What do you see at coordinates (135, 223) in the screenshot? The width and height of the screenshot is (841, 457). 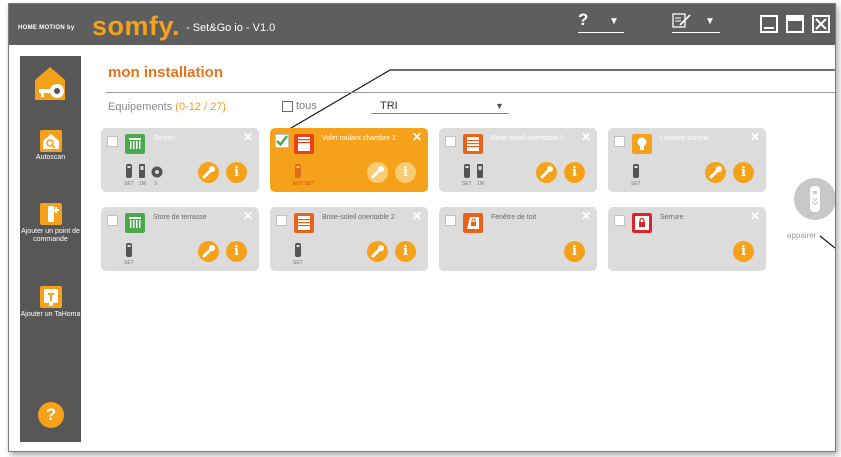 I see `awning-icon` at bounding box center [135, 223].